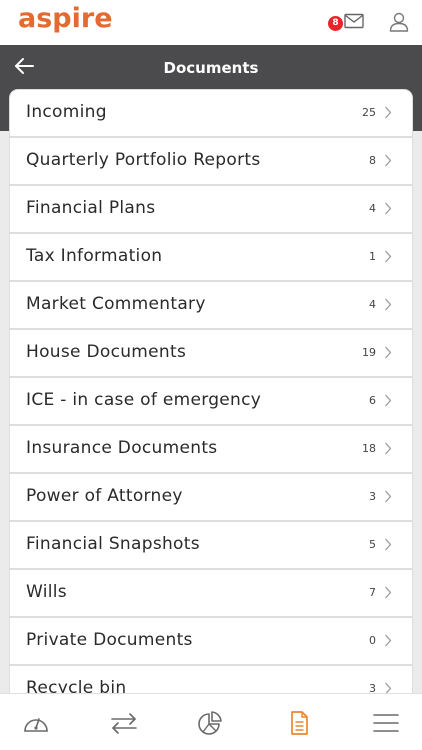 This screenshot has height=750, width=422. What do you see at coordinates (372, 592) in the screenshot?
I see `folder-count: 7` at bounding box center [372, 592].